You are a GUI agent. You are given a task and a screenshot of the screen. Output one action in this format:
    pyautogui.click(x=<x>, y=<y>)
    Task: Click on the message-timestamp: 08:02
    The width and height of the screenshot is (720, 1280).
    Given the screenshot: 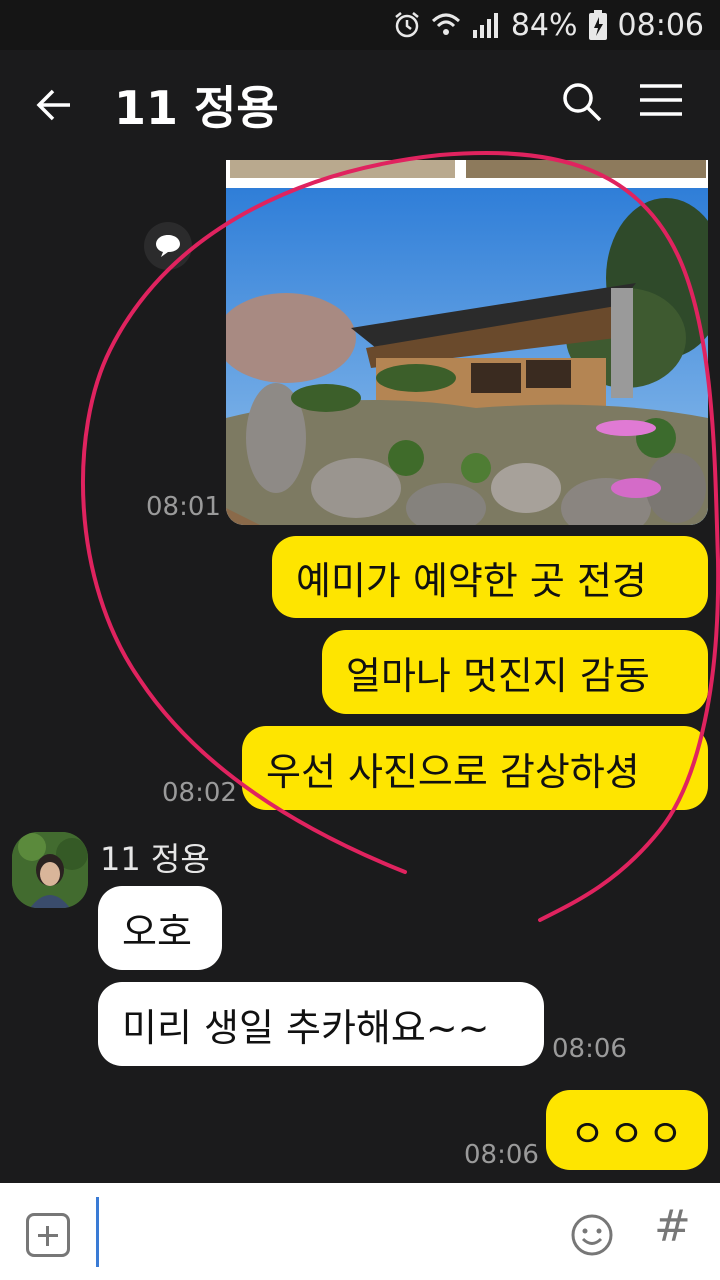 What is the action you would take?
    pyautogui.click(x=199, y=793)
    